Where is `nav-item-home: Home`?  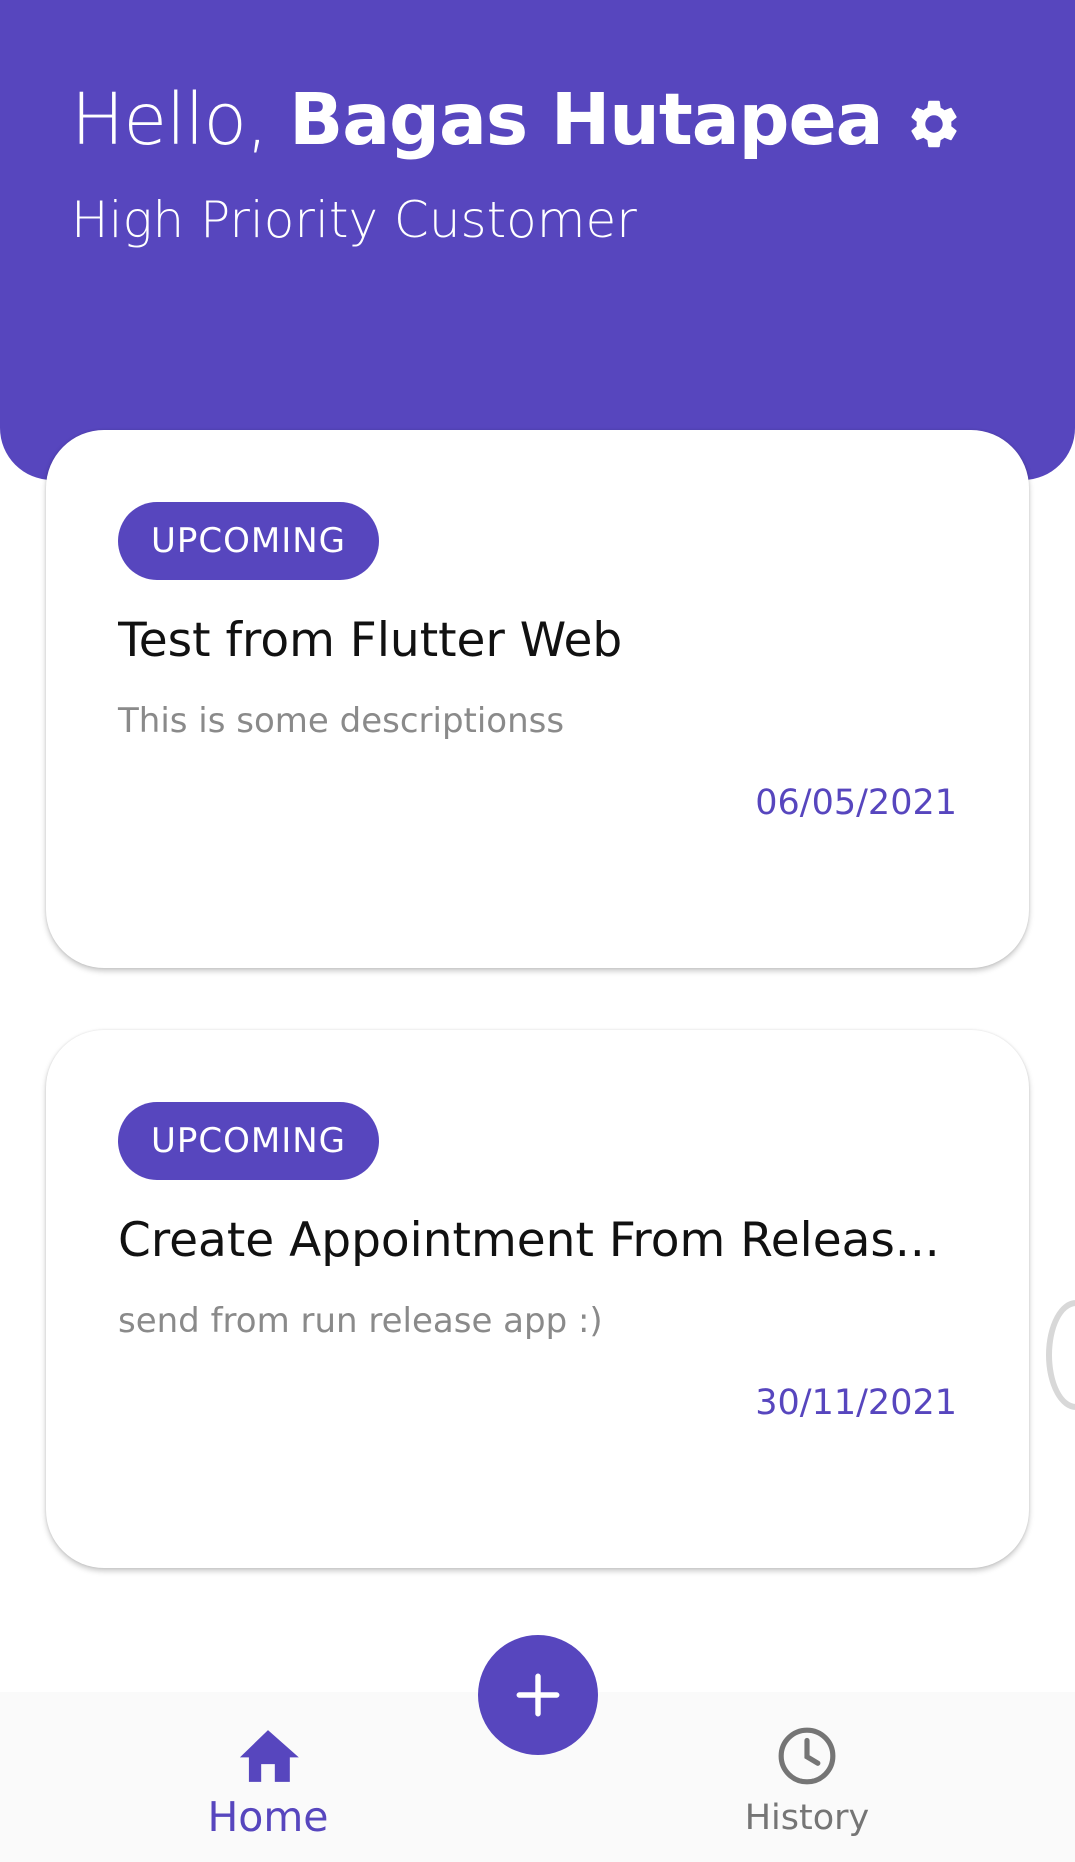 nav-item-home: Home is located at coordinates (268, 1777).